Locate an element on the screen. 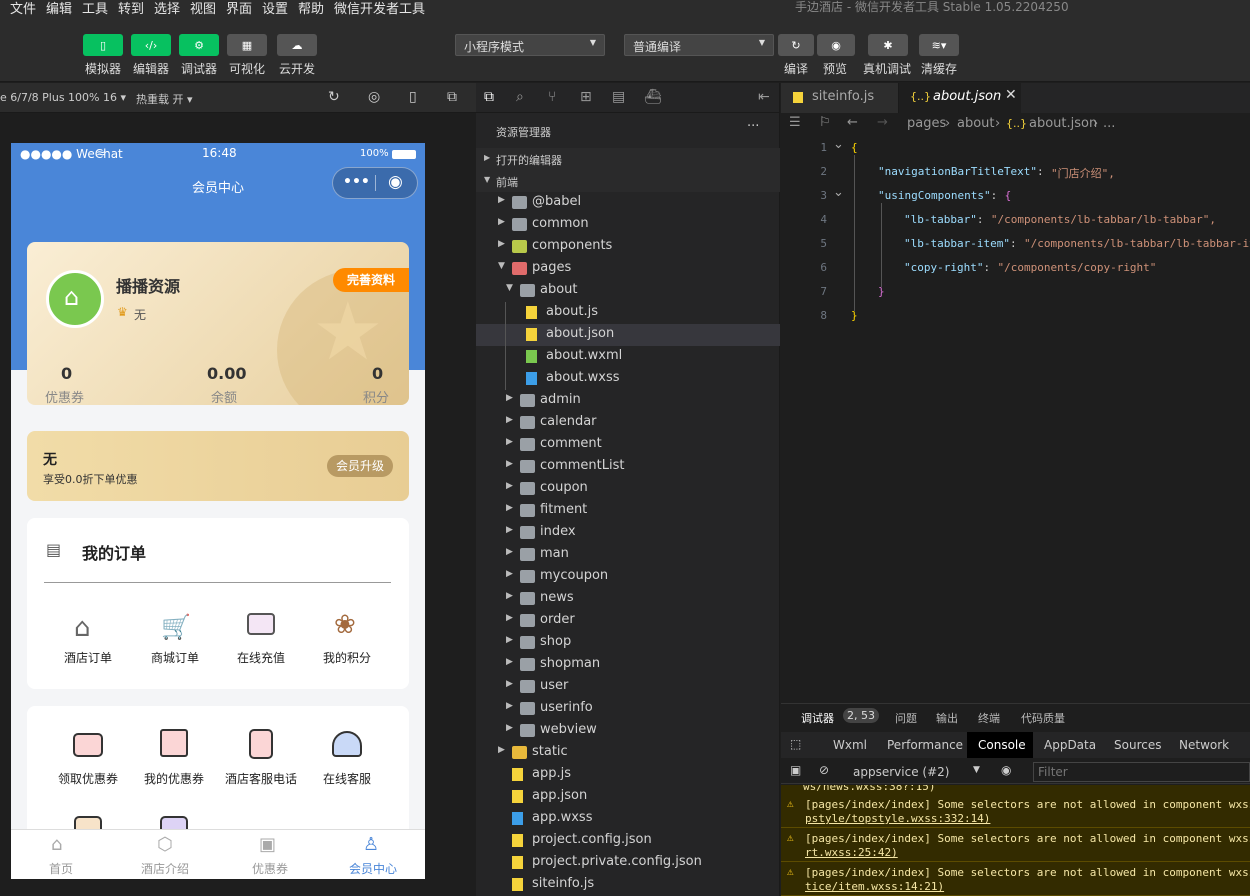 The image size is (1250, 896). cloud-button: ☁ is located at coordinates (297, 45).